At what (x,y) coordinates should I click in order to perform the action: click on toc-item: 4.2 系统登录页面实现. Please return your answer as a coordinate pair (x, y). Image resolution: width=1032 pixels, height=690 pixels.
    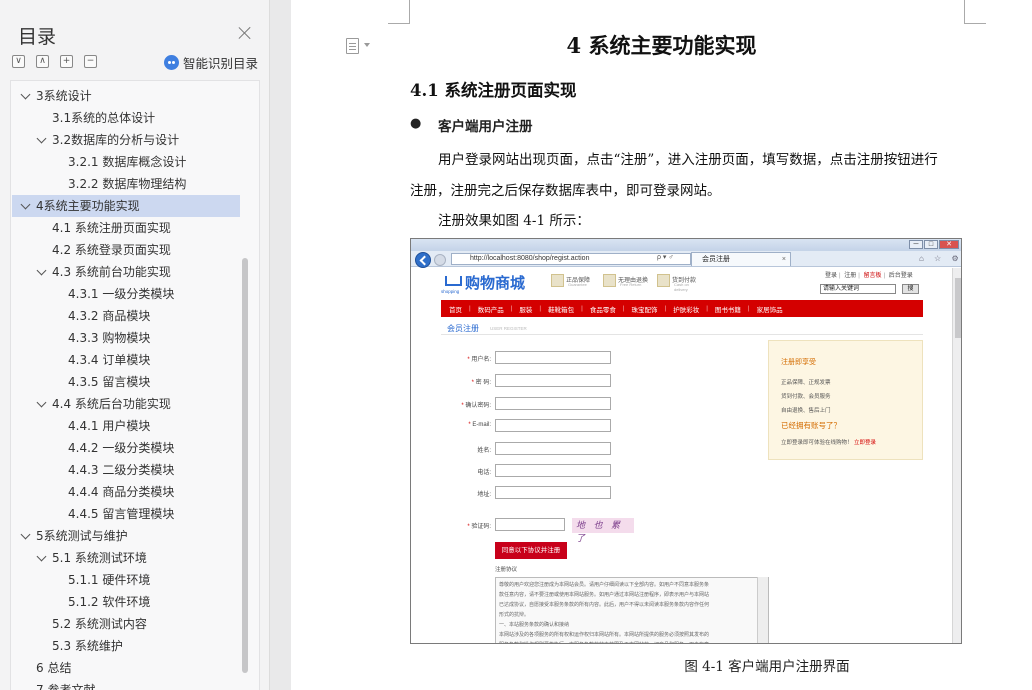
    Looking at the image, I should click on (126, 250).